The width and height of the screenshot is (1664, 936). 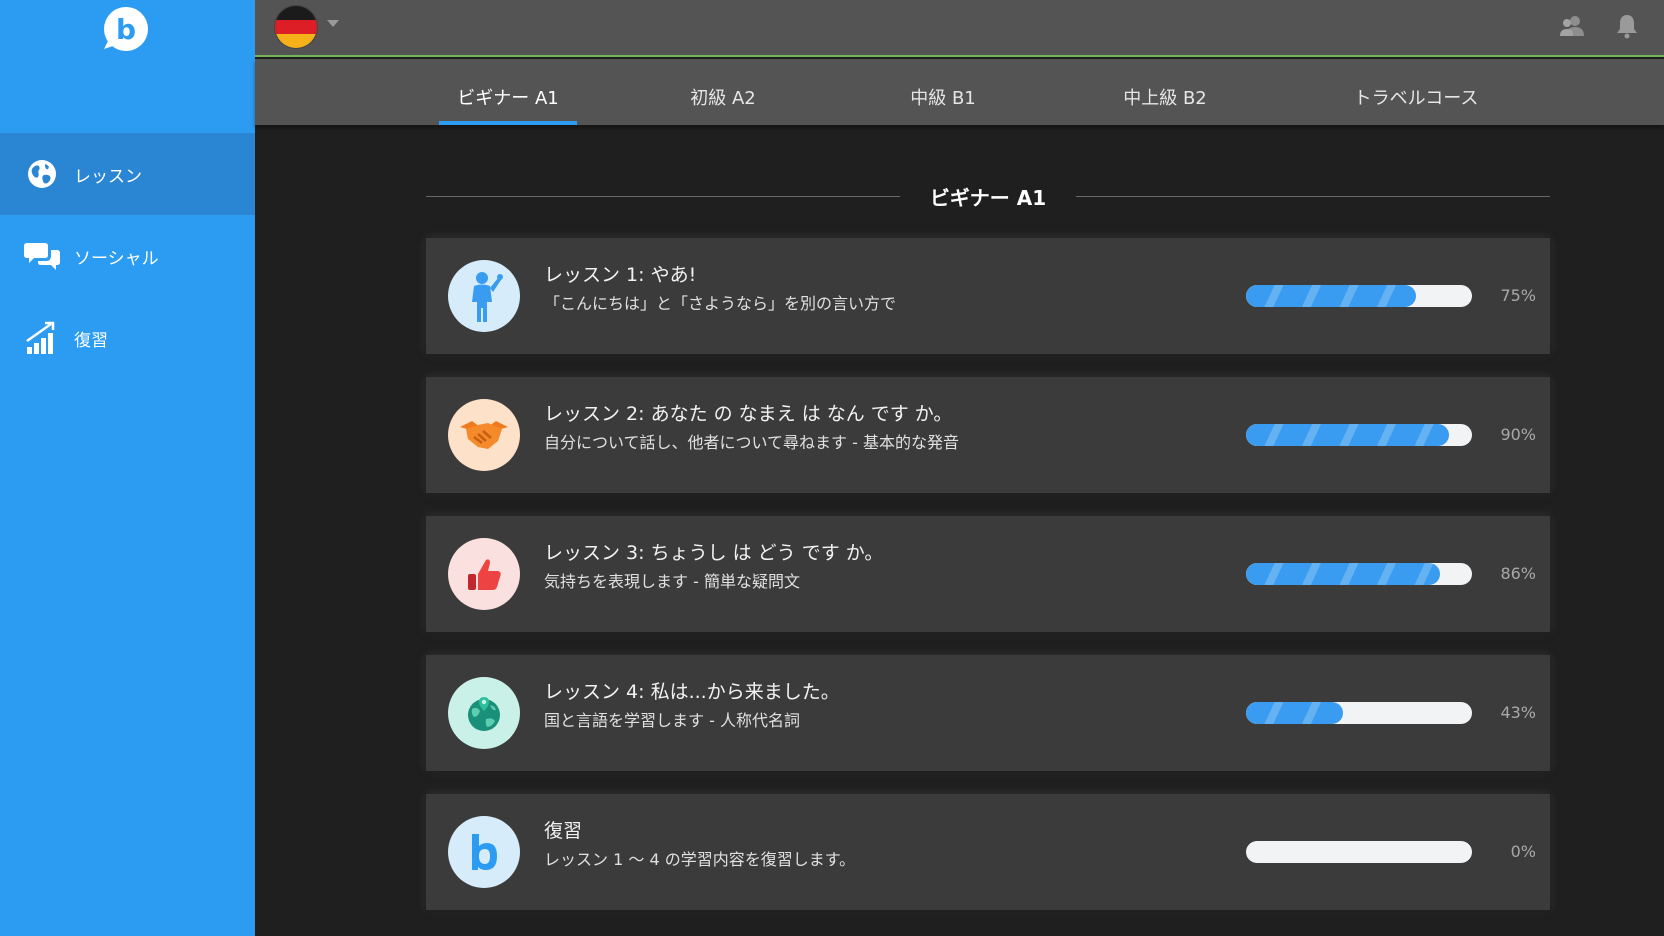 What do you see at coordinates (1523, 851) in the screenshot?
I see `lesson-progress-percent: 0%` at bounding box center [1523, 851].